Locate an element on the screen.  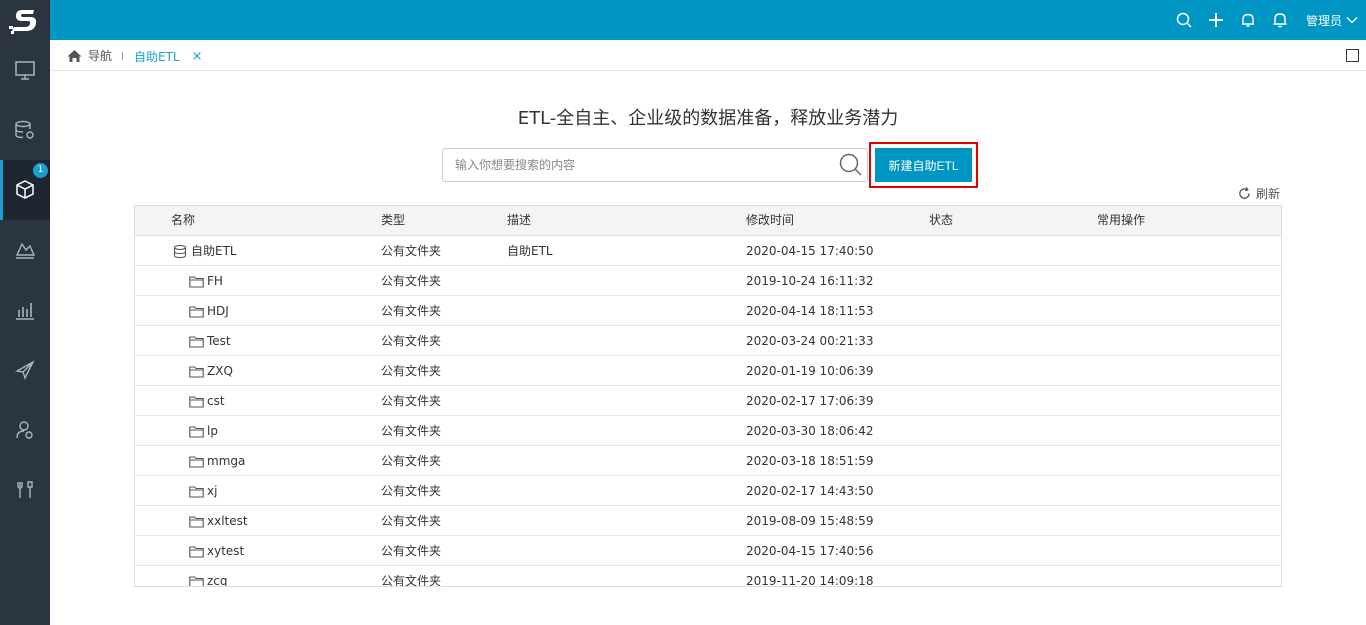
row-time: 2020-04-15 17:40:50 is located at coordinates (810, 251).